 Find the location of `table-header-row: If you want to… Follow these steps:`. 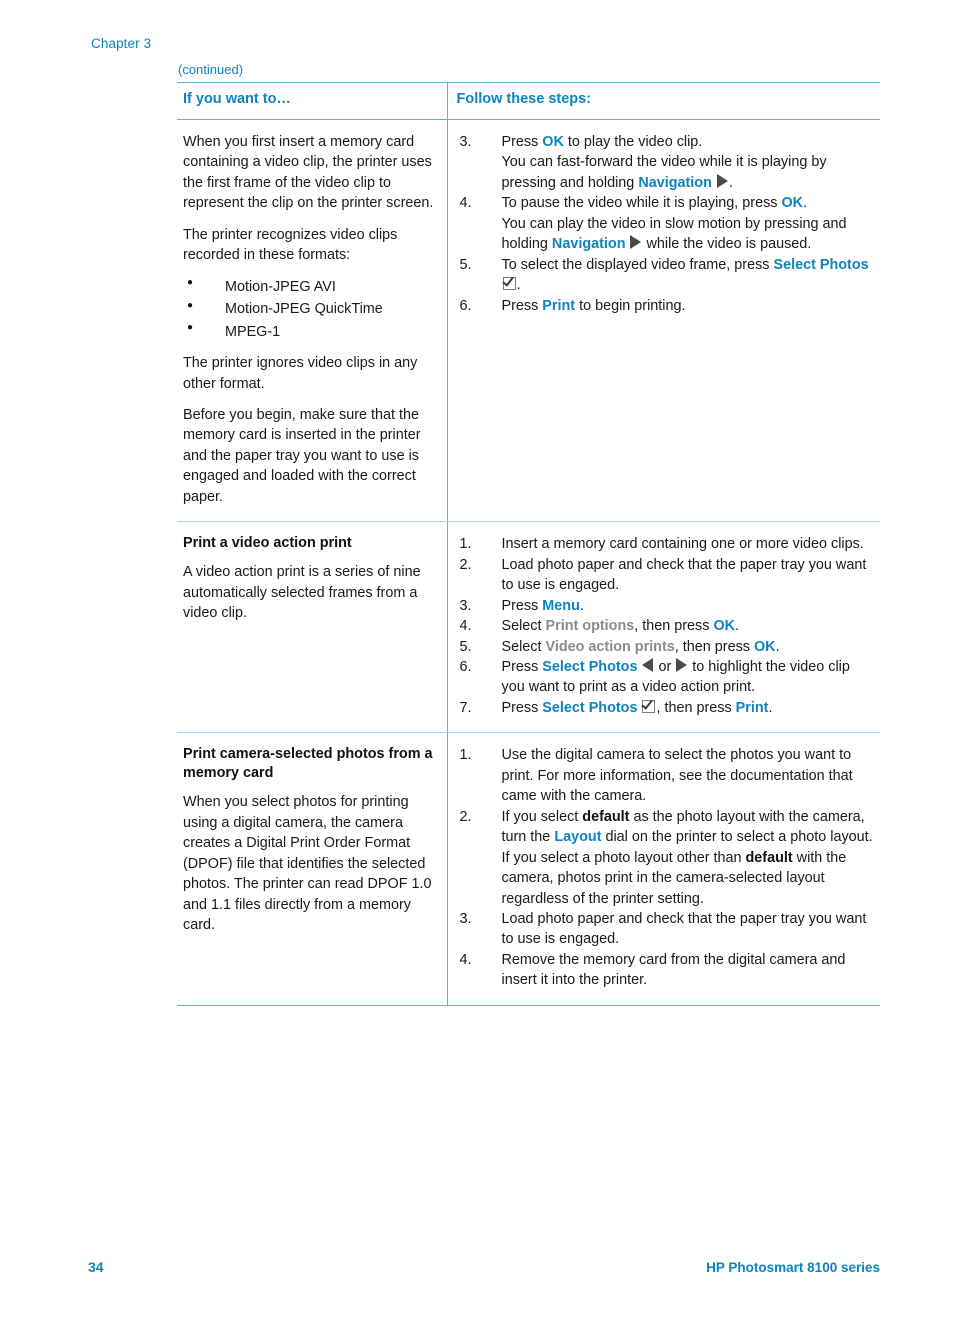

table-header-row: If you want to… Follow these steps: is located at coordinates (528, 101).